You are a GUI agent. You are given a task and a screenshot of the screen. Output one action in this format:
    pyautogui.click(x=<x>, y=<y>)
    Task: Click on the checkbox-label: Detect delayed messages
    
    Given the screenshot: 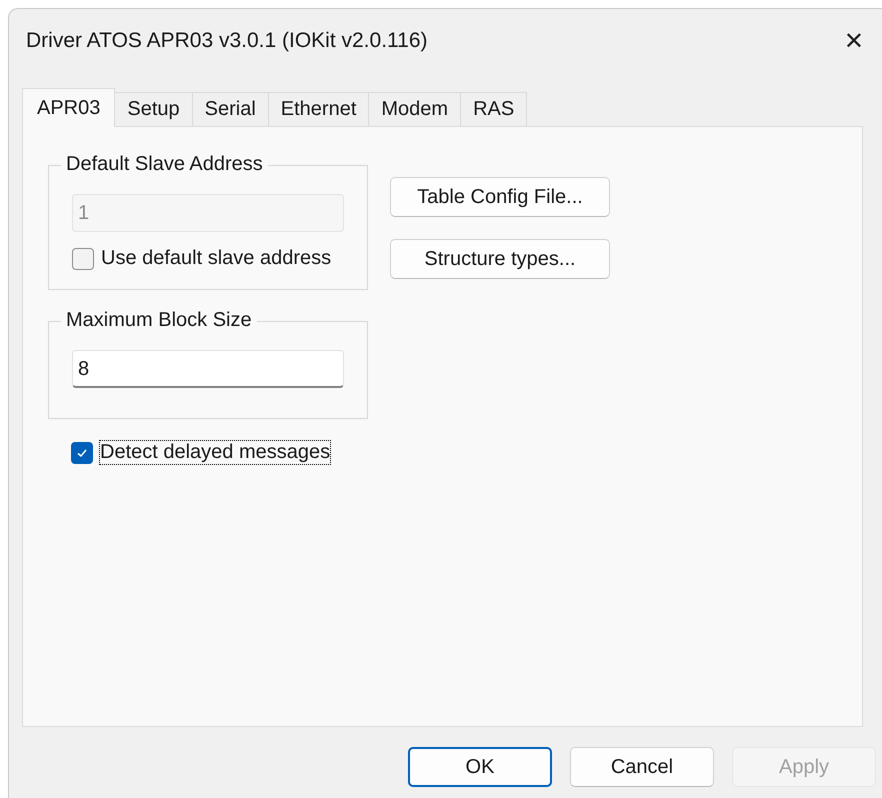 What is the action you would take?
    pyautogui.click(x=215, y=452)
    